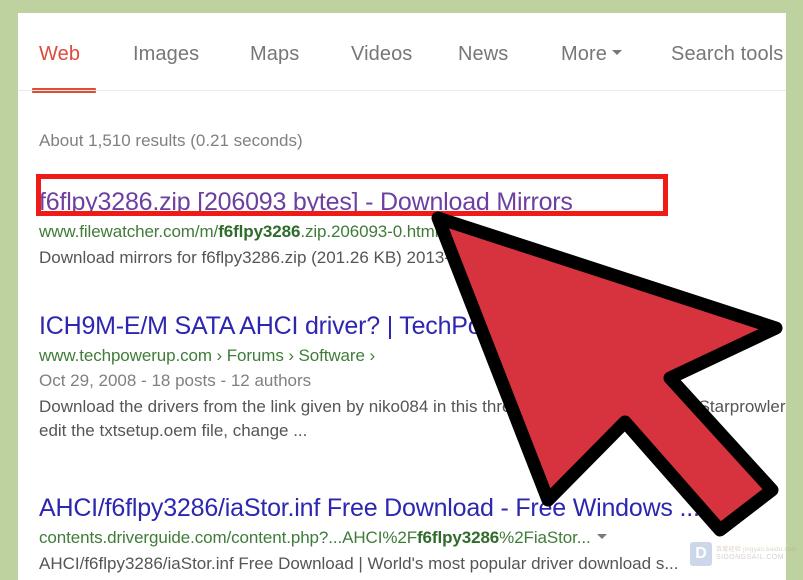 The width and height of the screenshot is (803, 580). What do you see at coordinates (9, 290) in the screenshot?
I see `frame-border-left` at bounding box center [9, 290].